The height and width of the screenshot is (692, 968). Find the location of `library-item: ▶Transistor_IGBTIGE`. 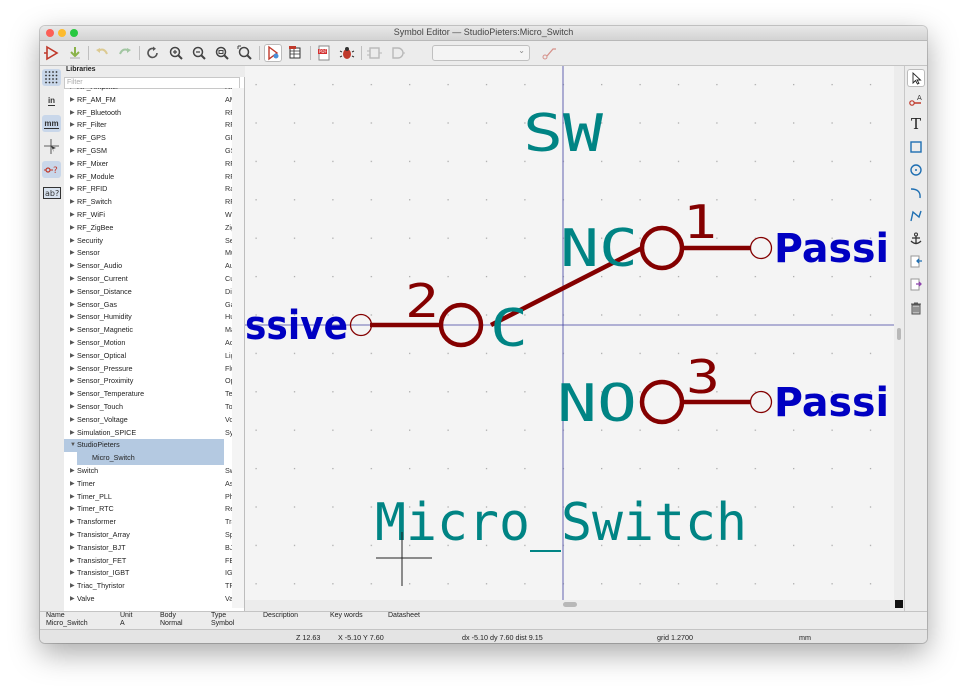

library-item: ▶Transistor_IGBTIGE is located at coordinates (154, 573).